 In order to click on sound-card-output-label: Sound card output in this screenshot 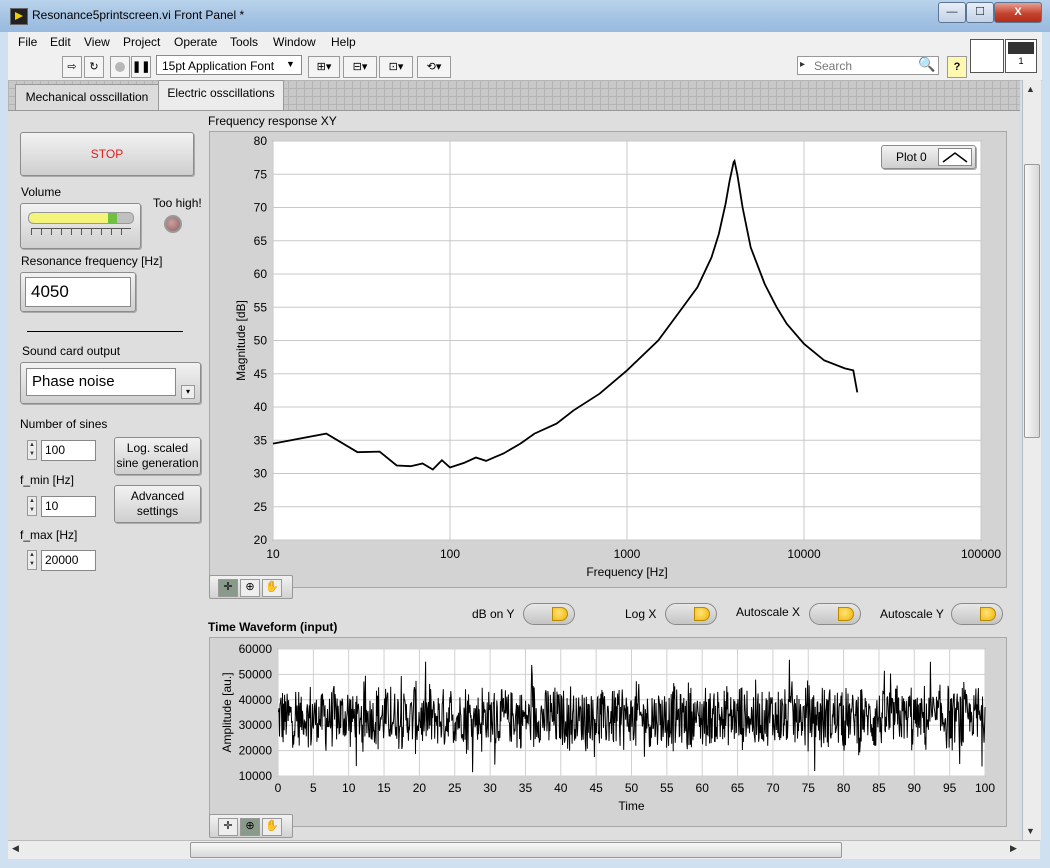, I will do `click(71, 351)`.